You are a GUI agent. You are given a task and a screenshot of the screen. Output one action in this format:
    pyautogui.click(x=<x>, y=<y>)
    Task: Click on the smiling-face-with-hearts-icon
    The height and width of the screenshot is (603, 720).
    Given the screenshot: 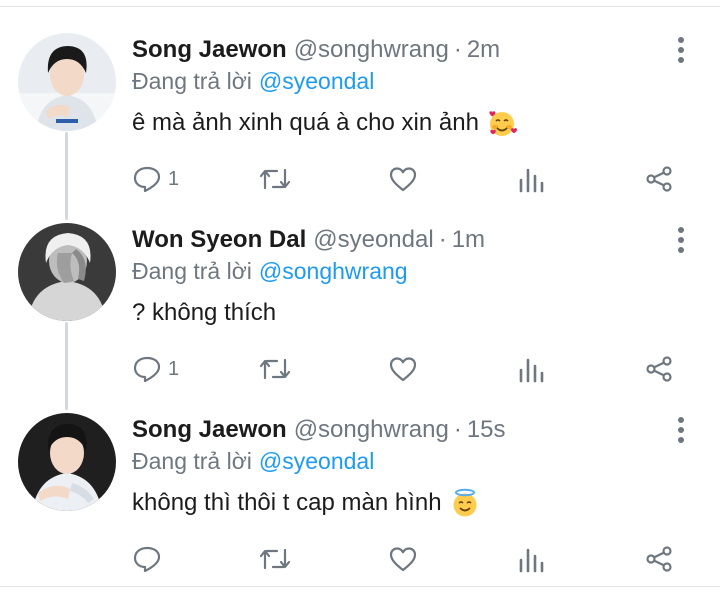 What is the action you would take?
    pyautogui.click(x=502, y=123)
    